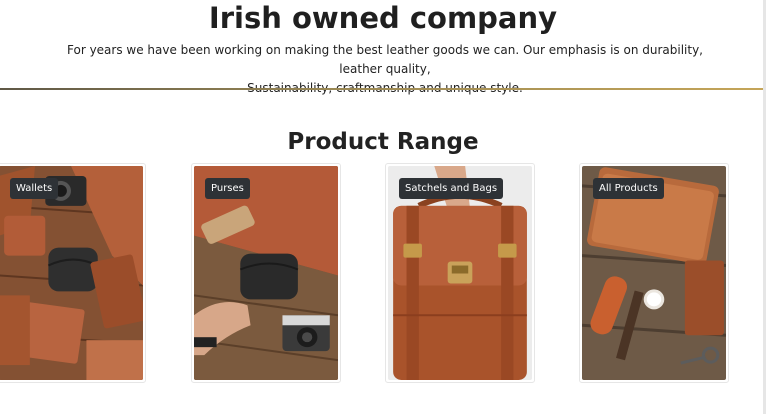 This screenshot has width=766, height=414. I want to click on category-badge-wallets: Wallets, so click(34, 188).